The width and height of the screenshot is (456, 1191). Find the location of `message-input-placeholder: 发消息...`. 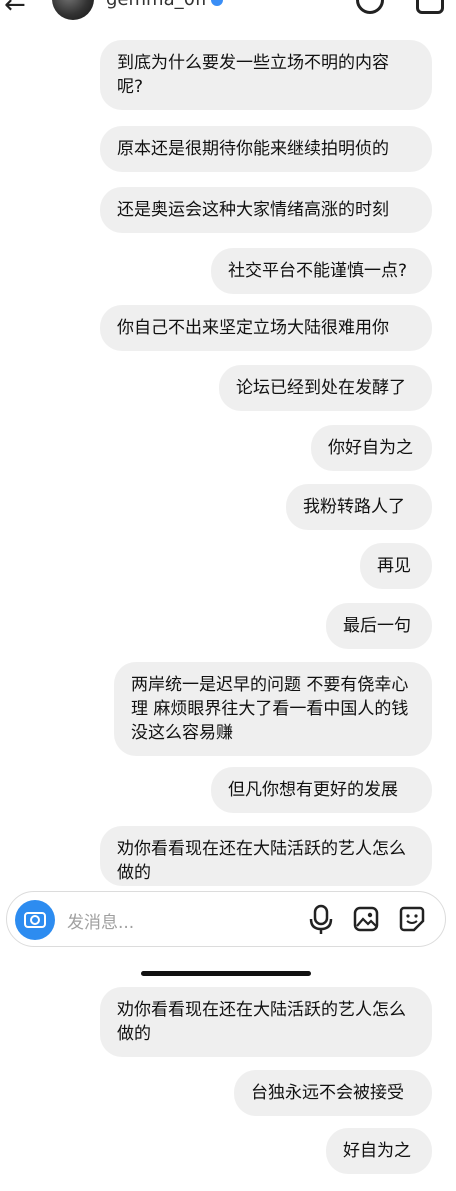

message-input-placeholder: 发消息... is located at coordinates (100, 920).